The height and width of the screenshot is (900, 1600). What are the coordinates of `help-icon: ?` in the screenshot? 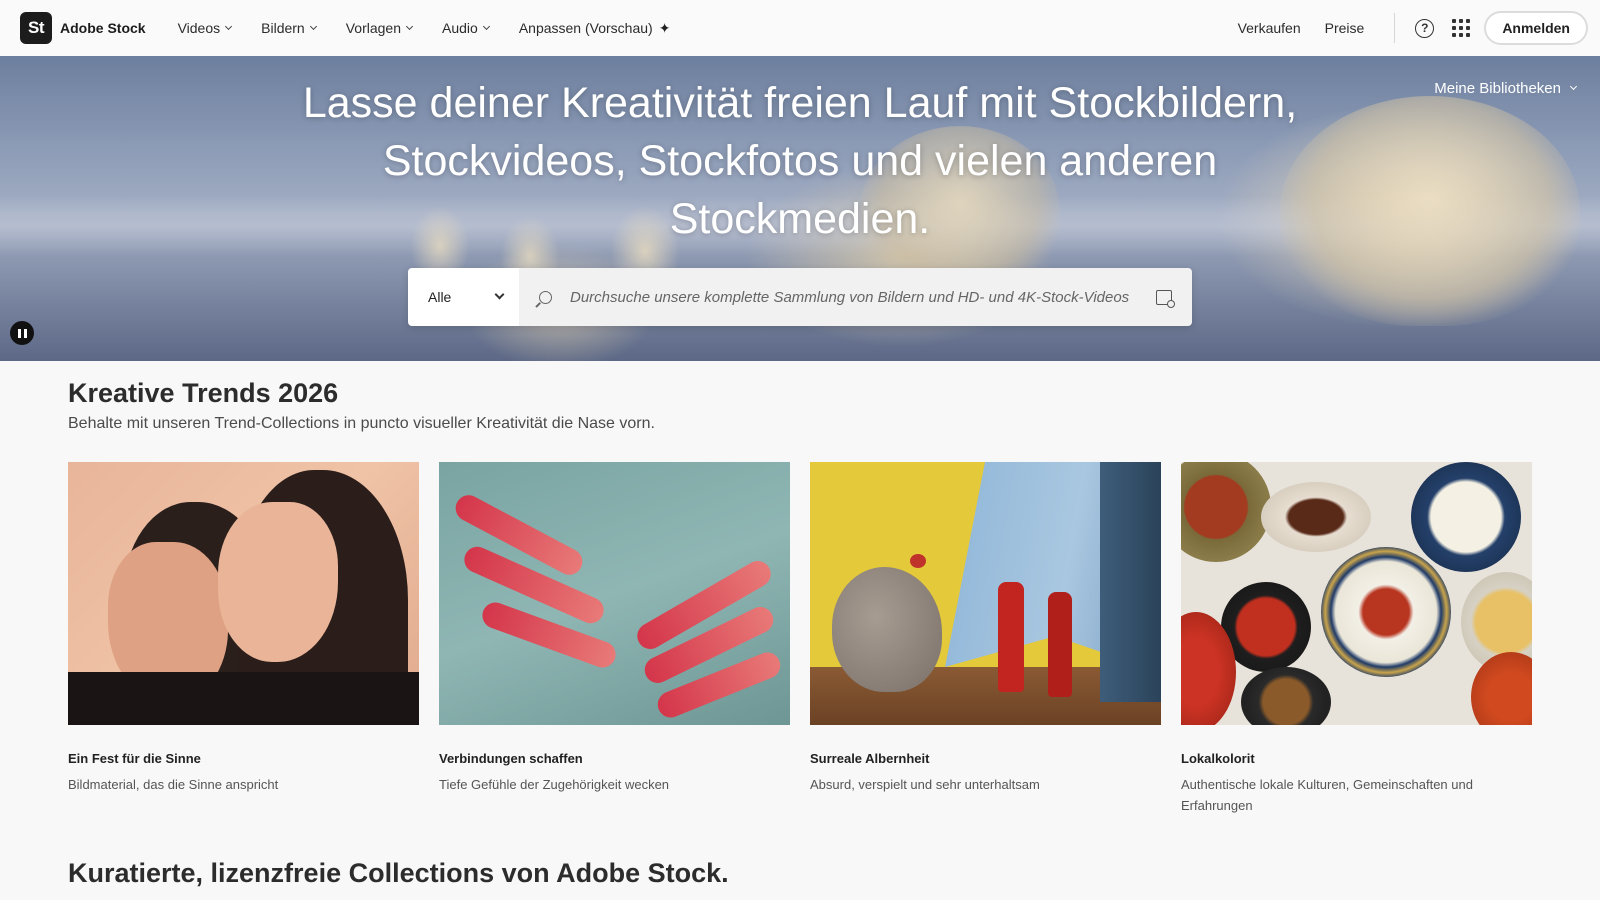 It's located at (1425, 28).